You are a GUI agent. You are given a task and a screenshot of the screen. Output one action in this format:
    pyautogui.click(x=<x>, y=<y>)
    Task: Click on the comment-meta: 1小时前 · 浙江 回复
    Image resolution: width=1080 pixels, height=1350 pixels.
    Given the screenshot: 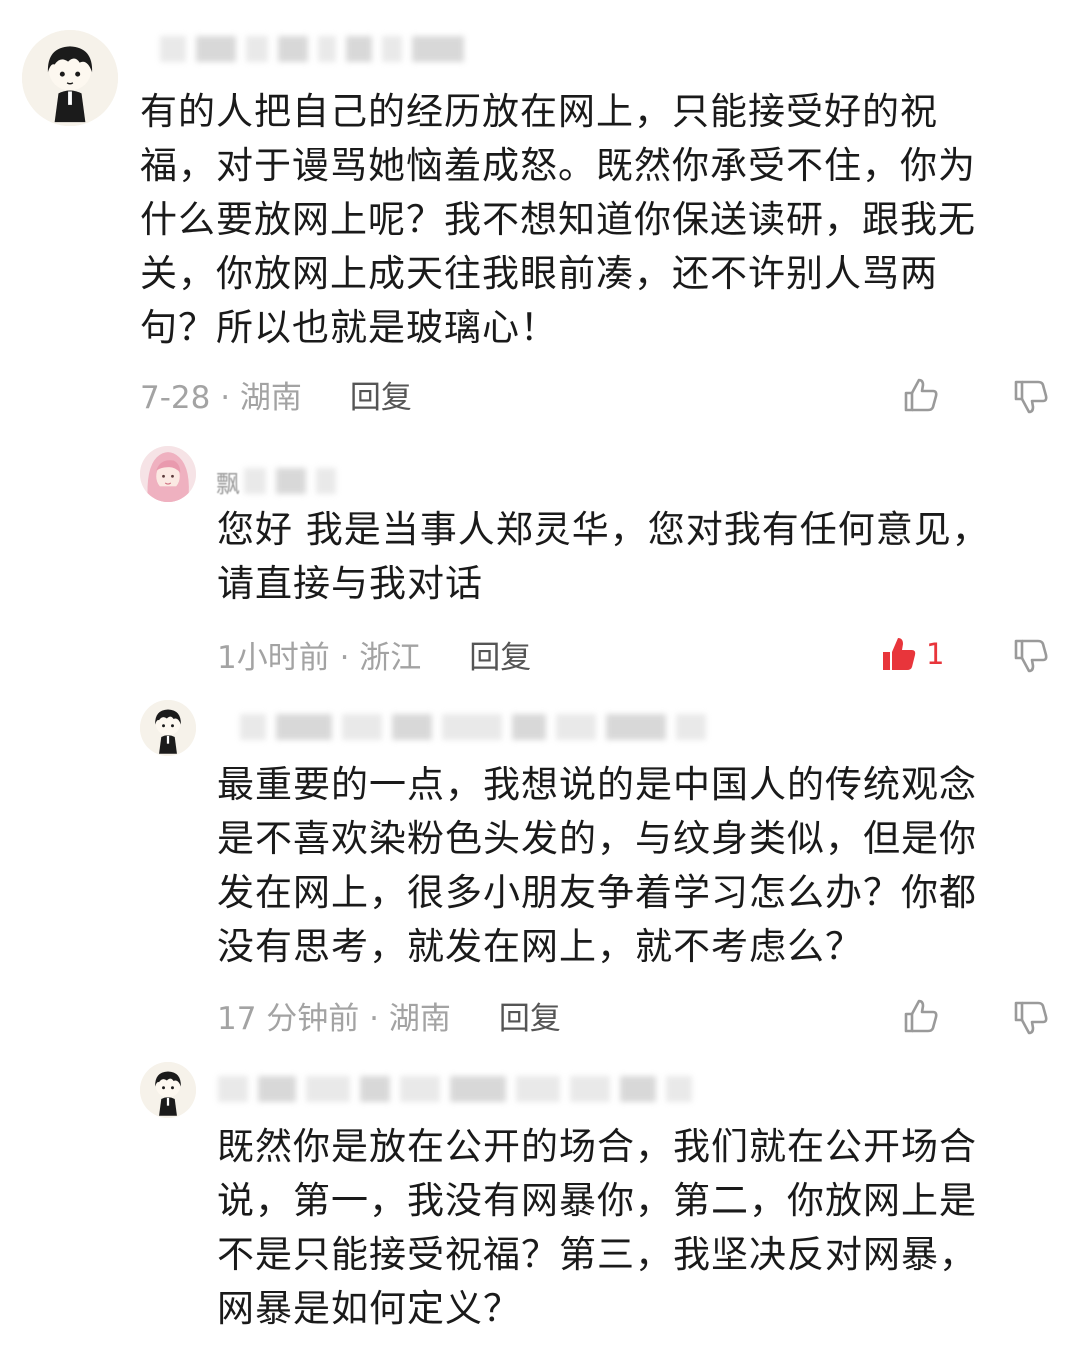 What is the action you would take?
    pyautogui.click(x=374, y=654)
    